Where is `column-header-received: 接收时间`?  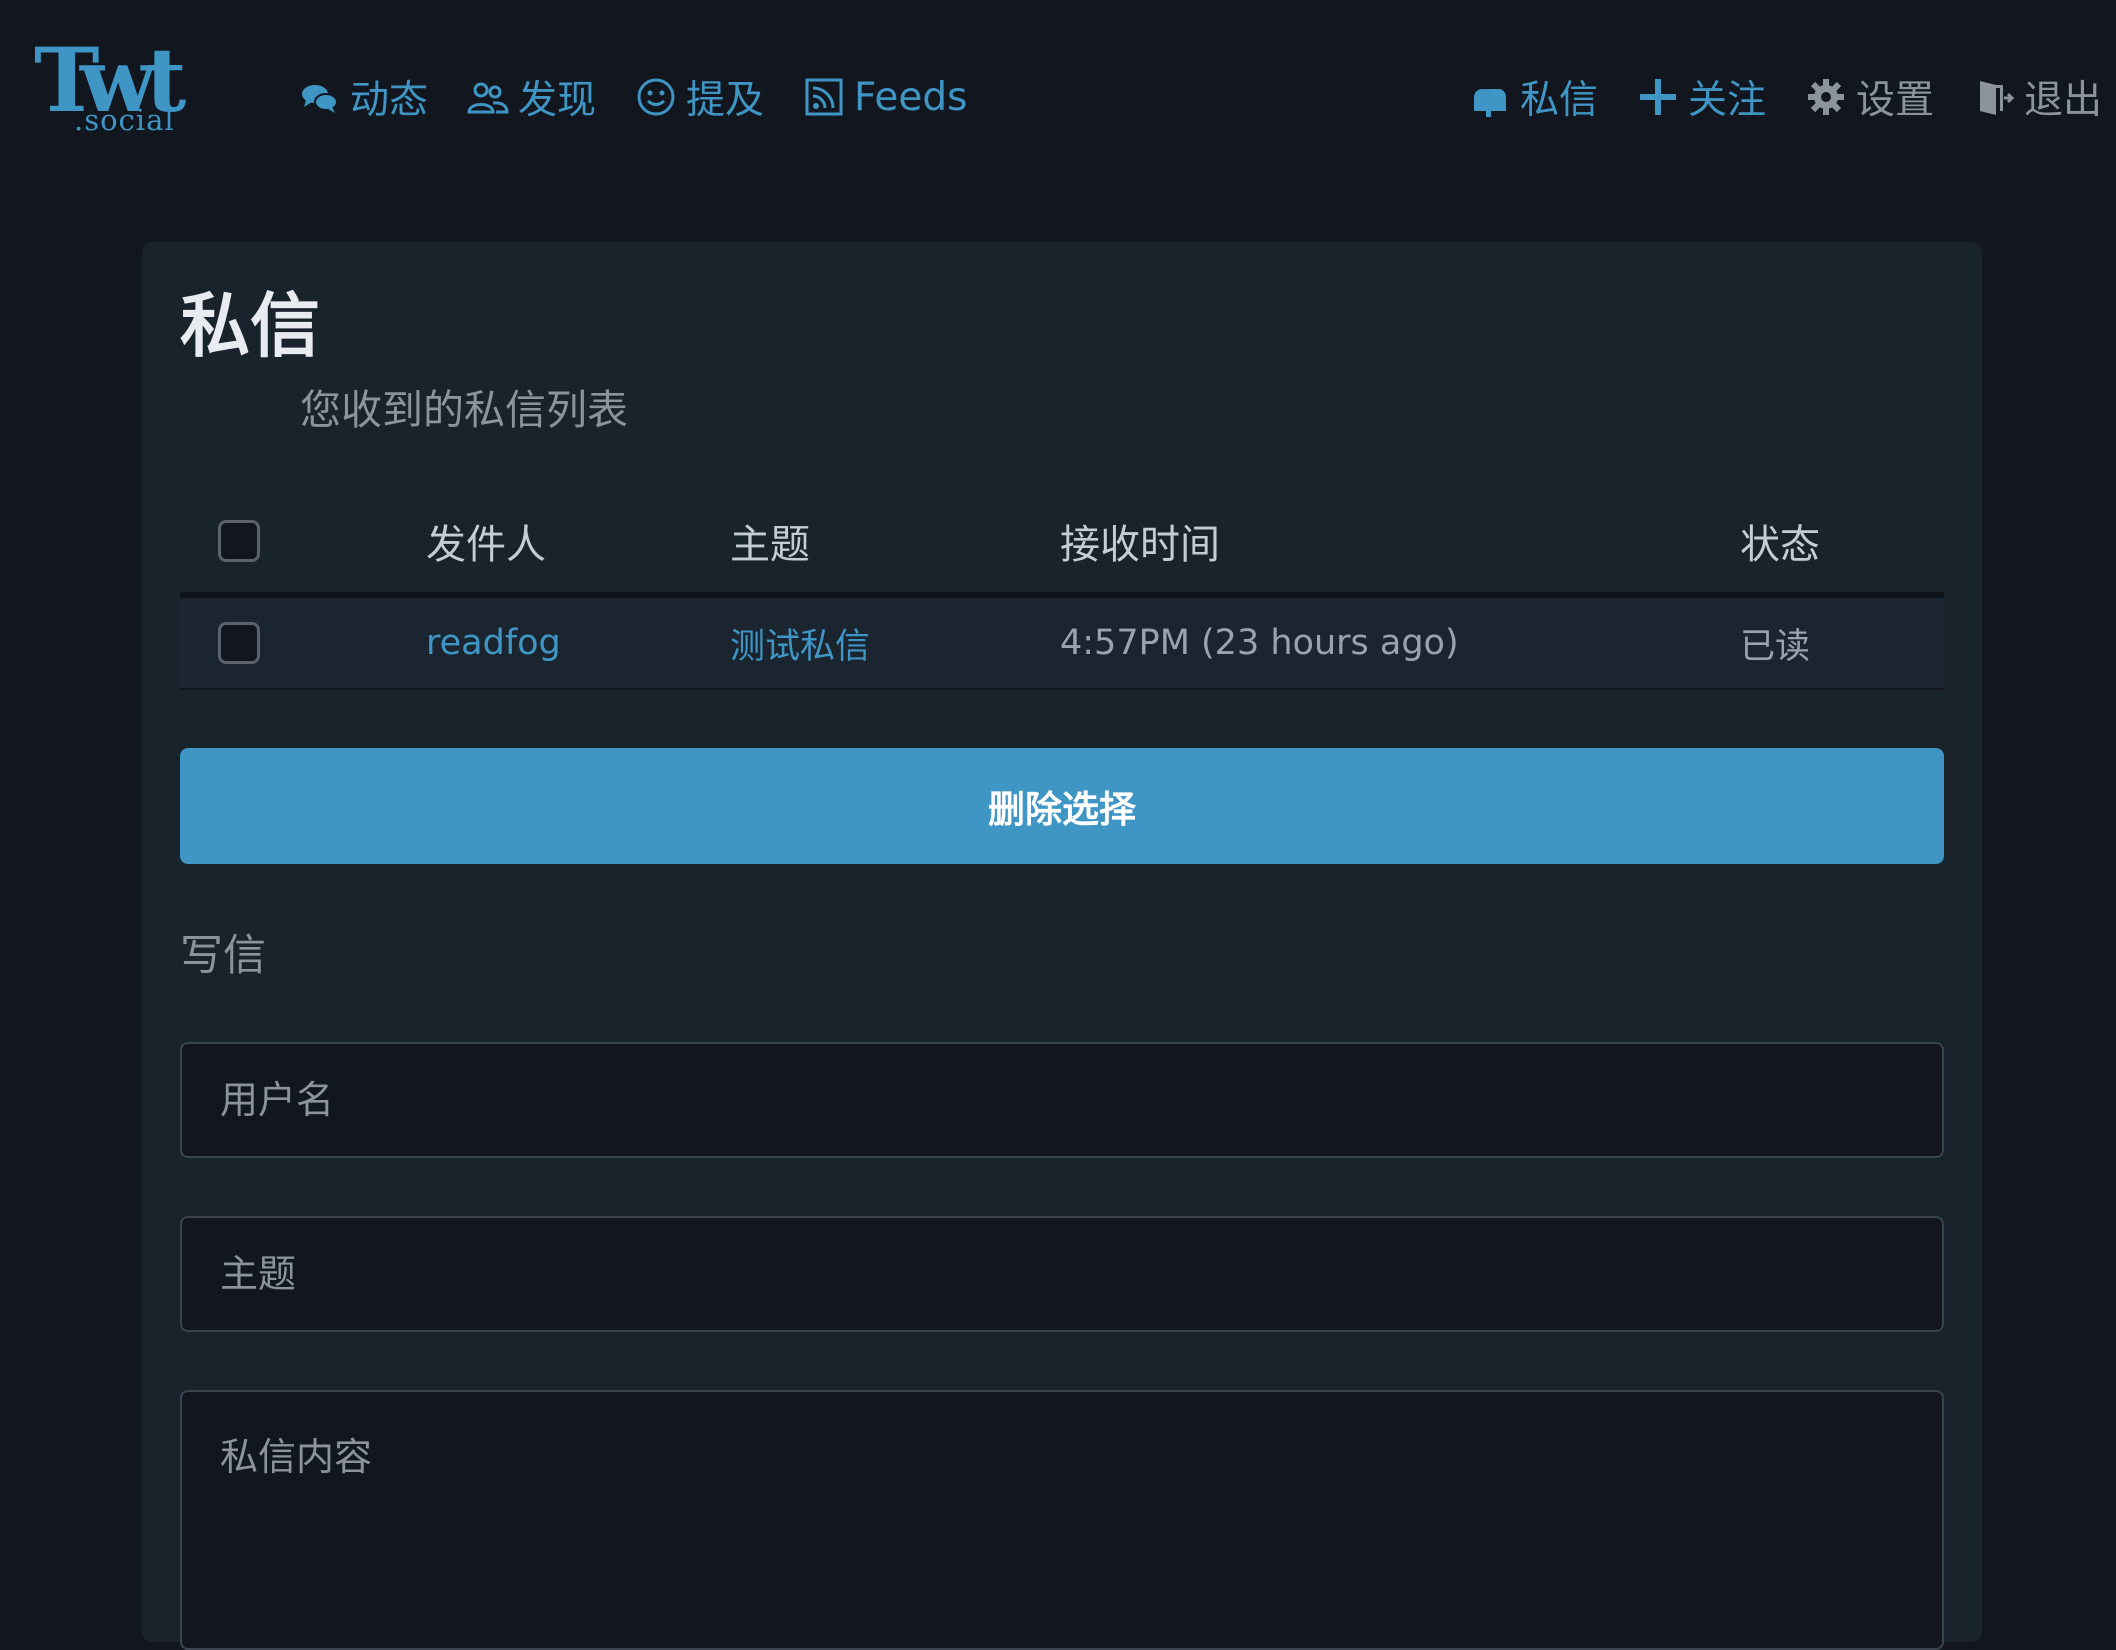
column-header-received: 接收时间 is located at coordinates (1140, 545).